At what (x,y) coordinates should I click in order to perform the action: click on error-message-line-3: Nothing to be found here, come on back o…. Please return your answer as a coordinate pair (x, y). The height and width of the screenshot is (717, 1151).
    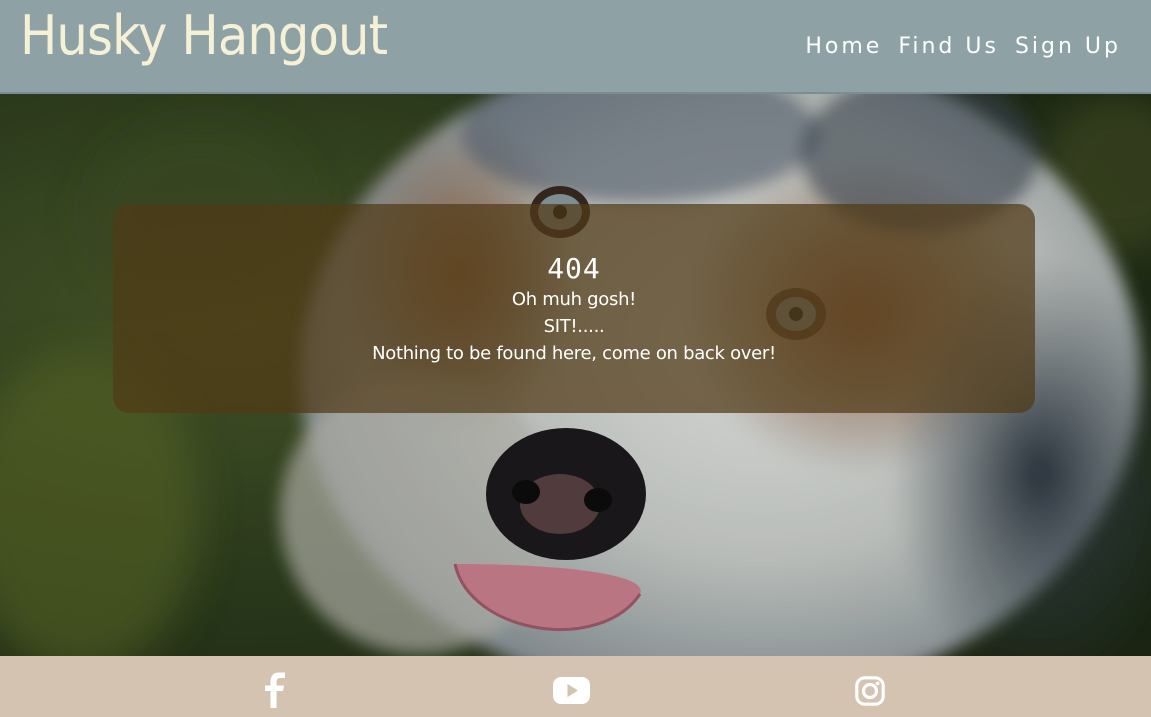
    Looking at the image, I should click on (574, 353).